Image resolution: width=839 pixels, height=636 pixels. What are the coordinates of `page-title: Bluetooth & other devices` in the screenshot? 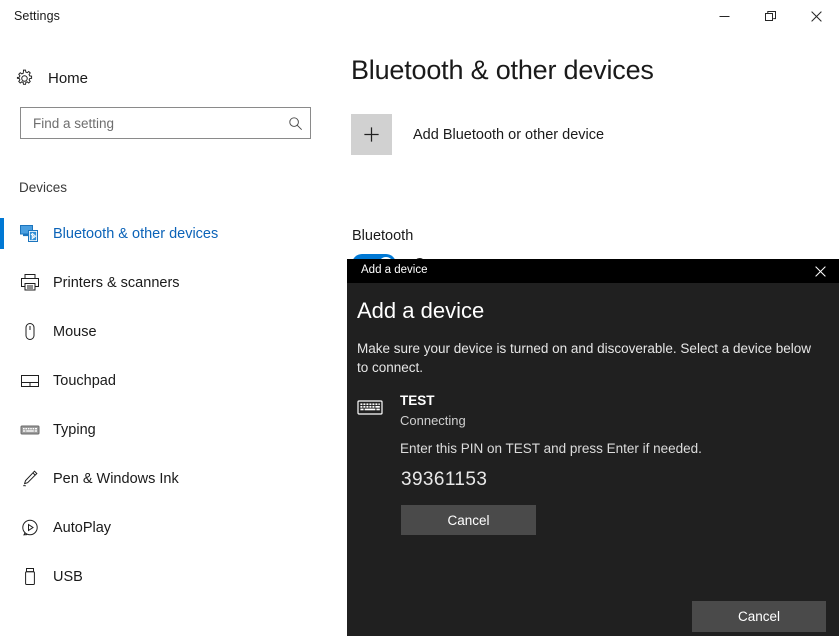 It's located at (502, 70).